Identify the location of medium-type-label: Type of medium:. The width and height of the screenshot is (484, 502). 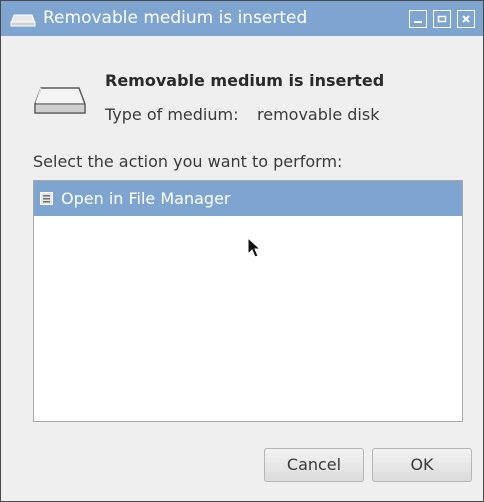
(172, 114).